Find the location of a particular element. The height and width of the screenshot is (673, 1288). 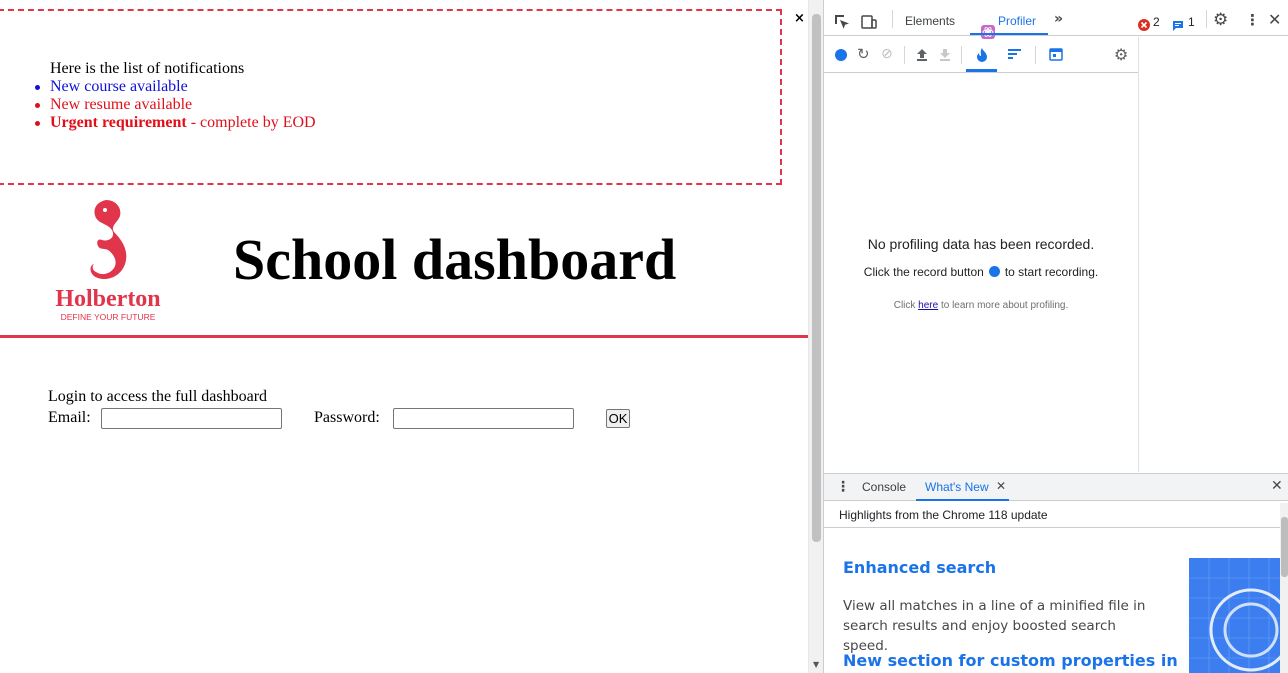

chevron-double-right-icon: » is located at coordinates (1058, 19).